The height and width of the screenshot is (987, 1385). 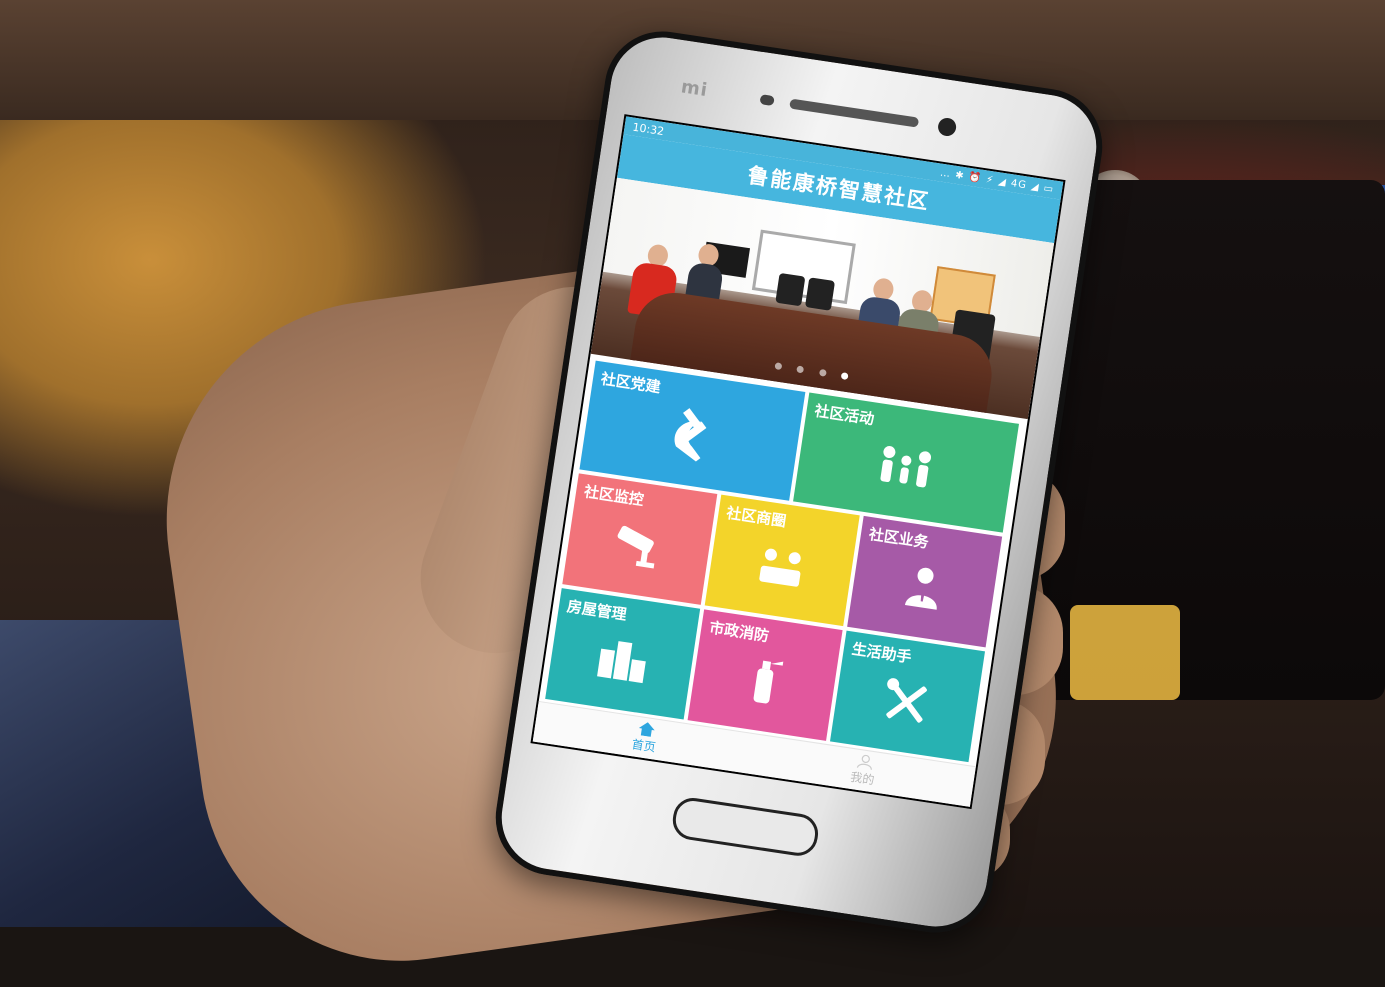 I want to click on people-group-icon, so click(x=906, y=466).